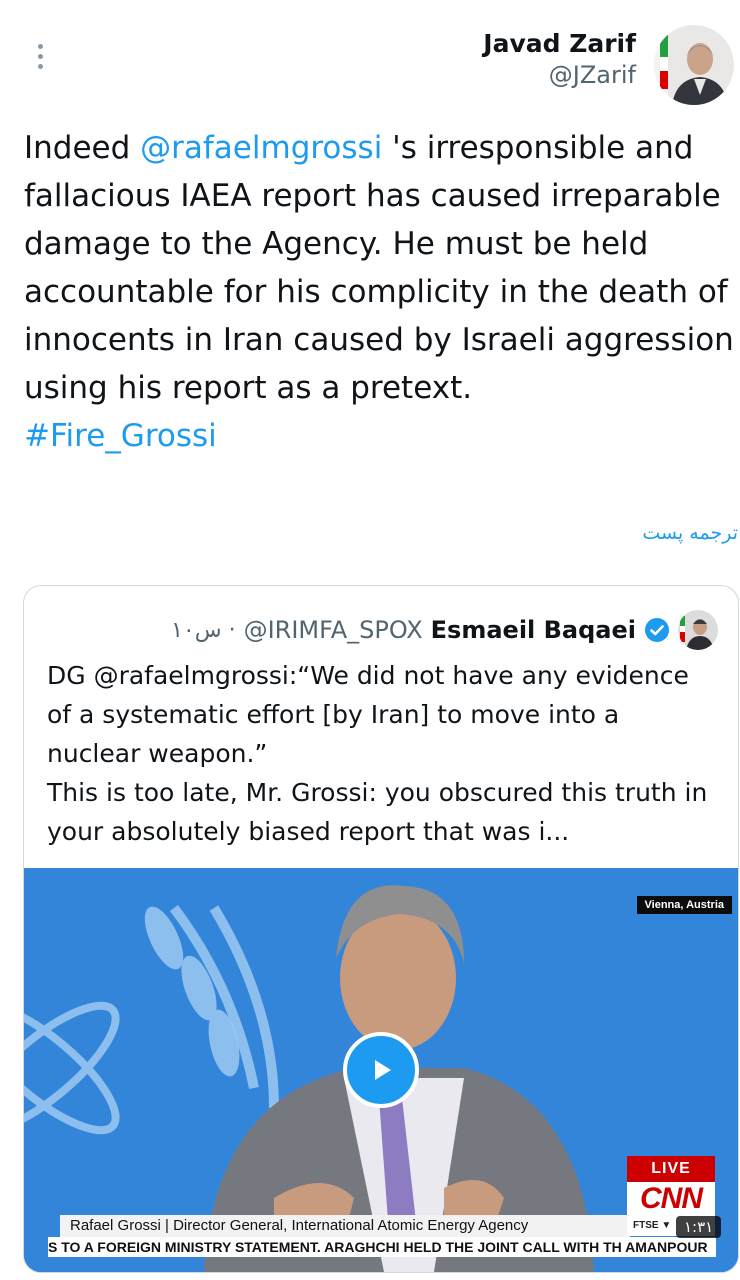 This screenshot has height=1280, width=740. Describe the element at coordinates (559, 75) in the screenshot. I see `author-handle: @JZarif` at that location.